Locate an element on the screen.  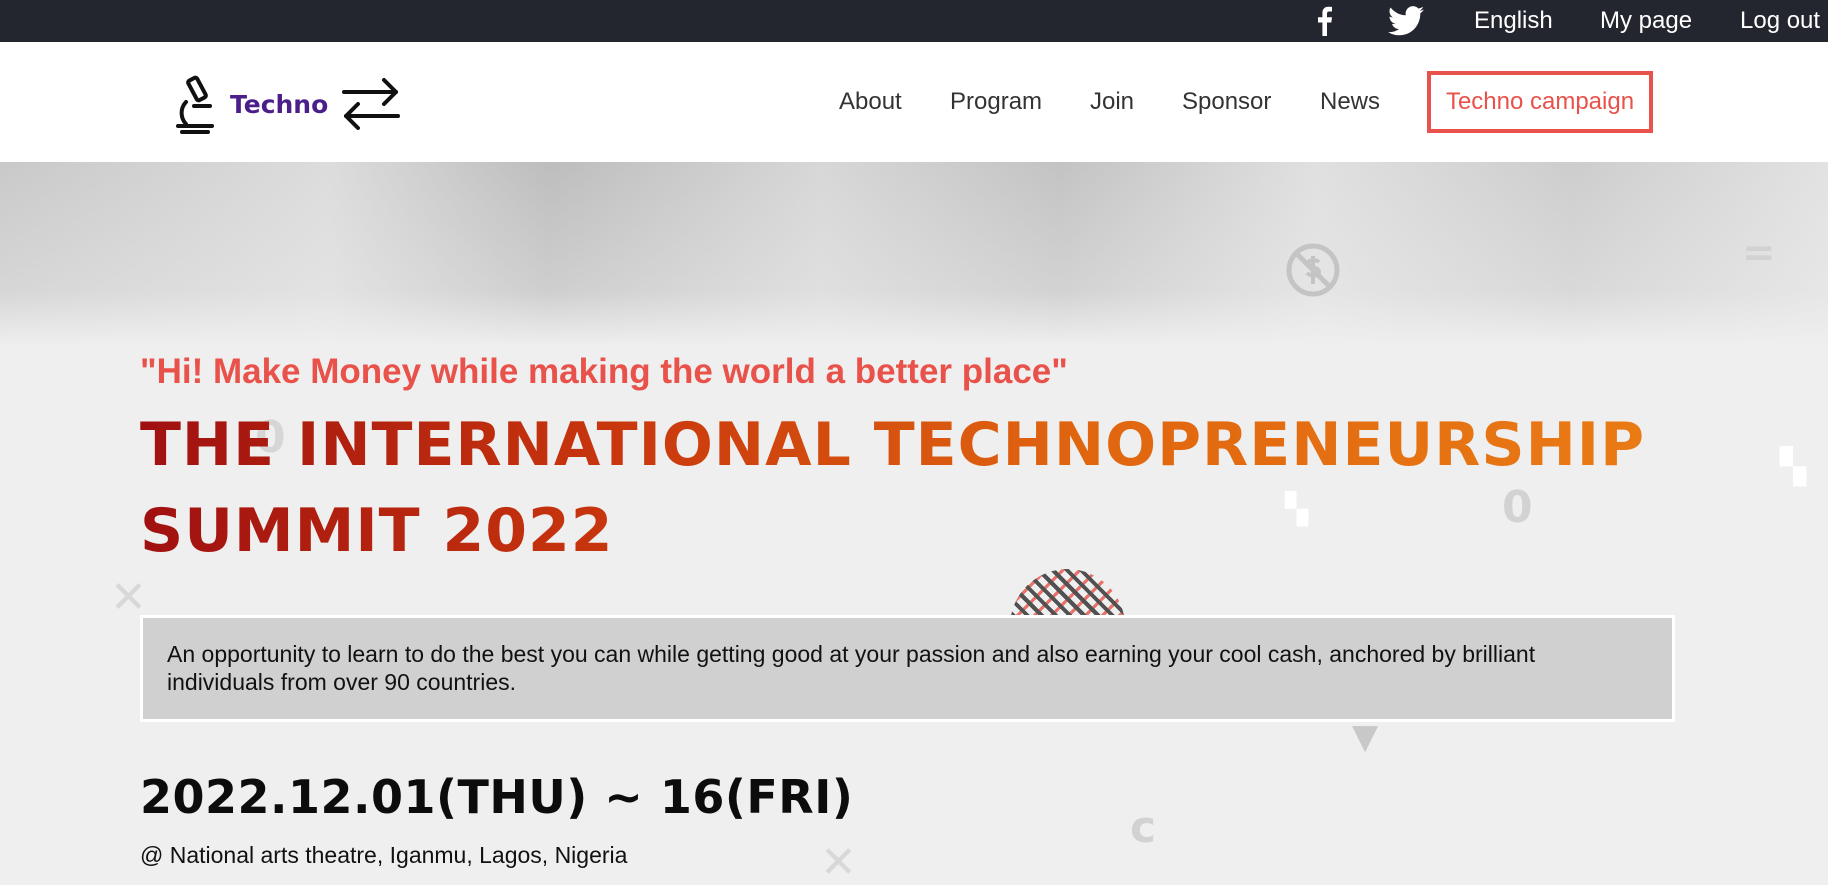
logo-wordmark: Techno is located at coordinates (279, 104).